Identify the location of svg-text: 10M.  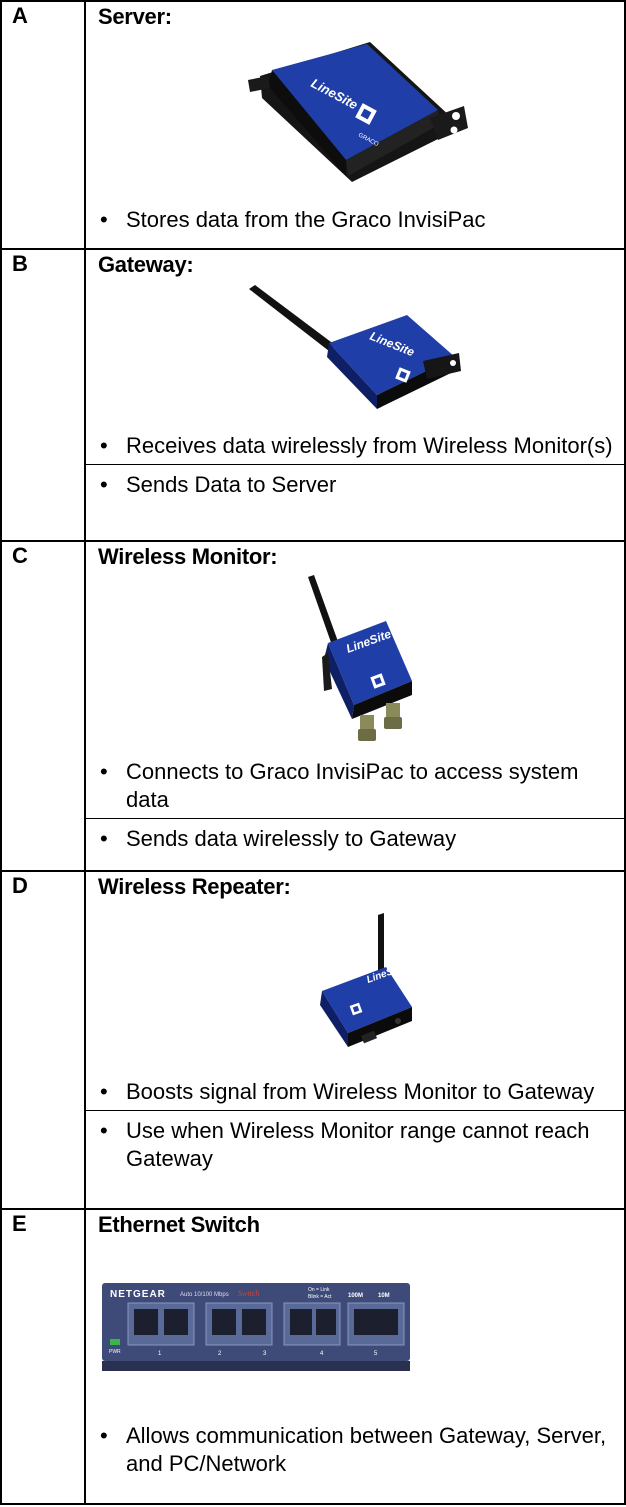
(384, 1296).